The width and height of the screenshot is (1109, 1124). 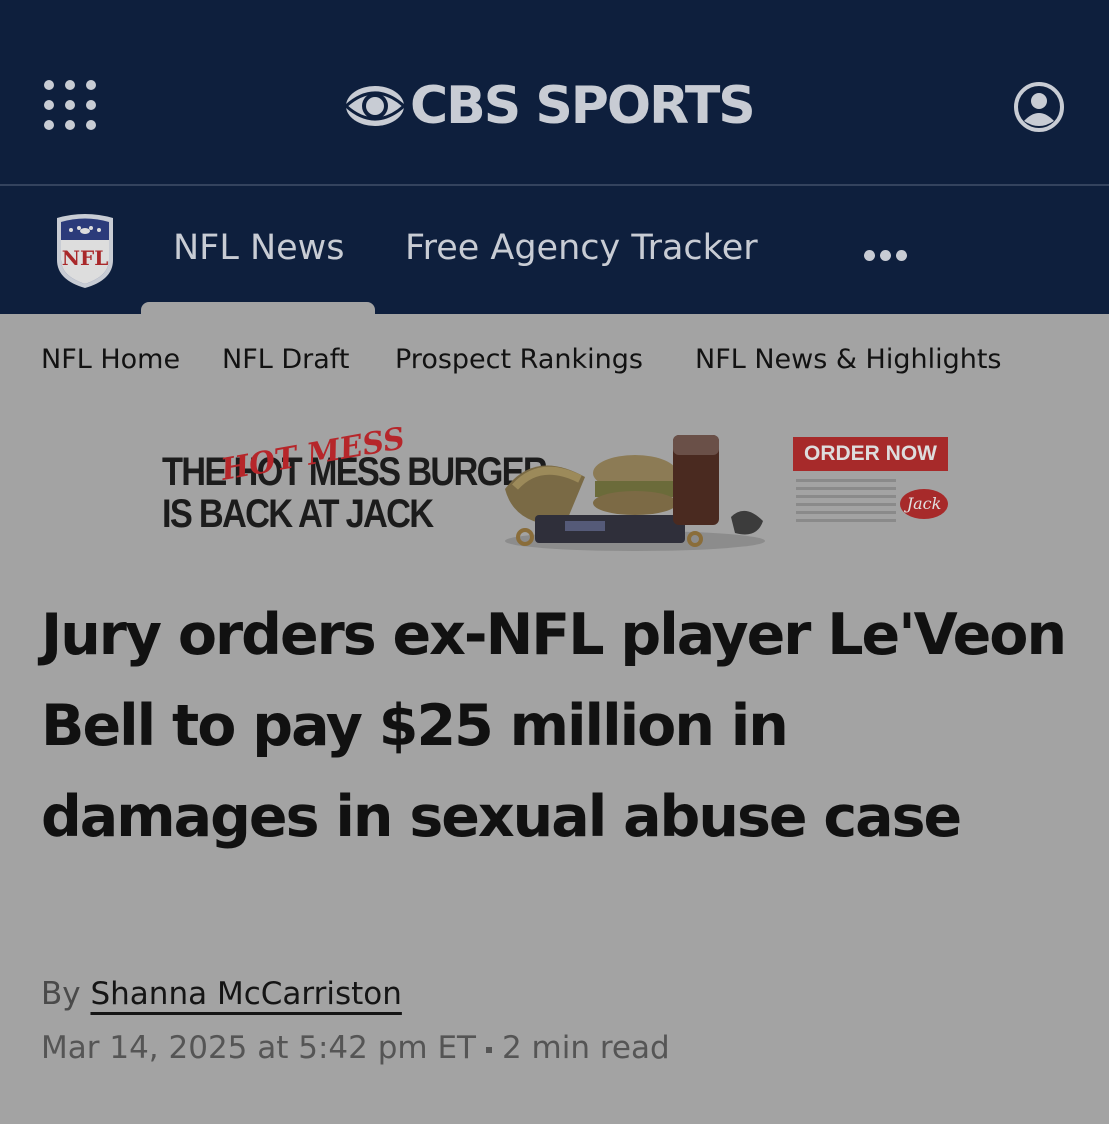 I want to click on byline-prefix: By, so click(x=61, y=994).